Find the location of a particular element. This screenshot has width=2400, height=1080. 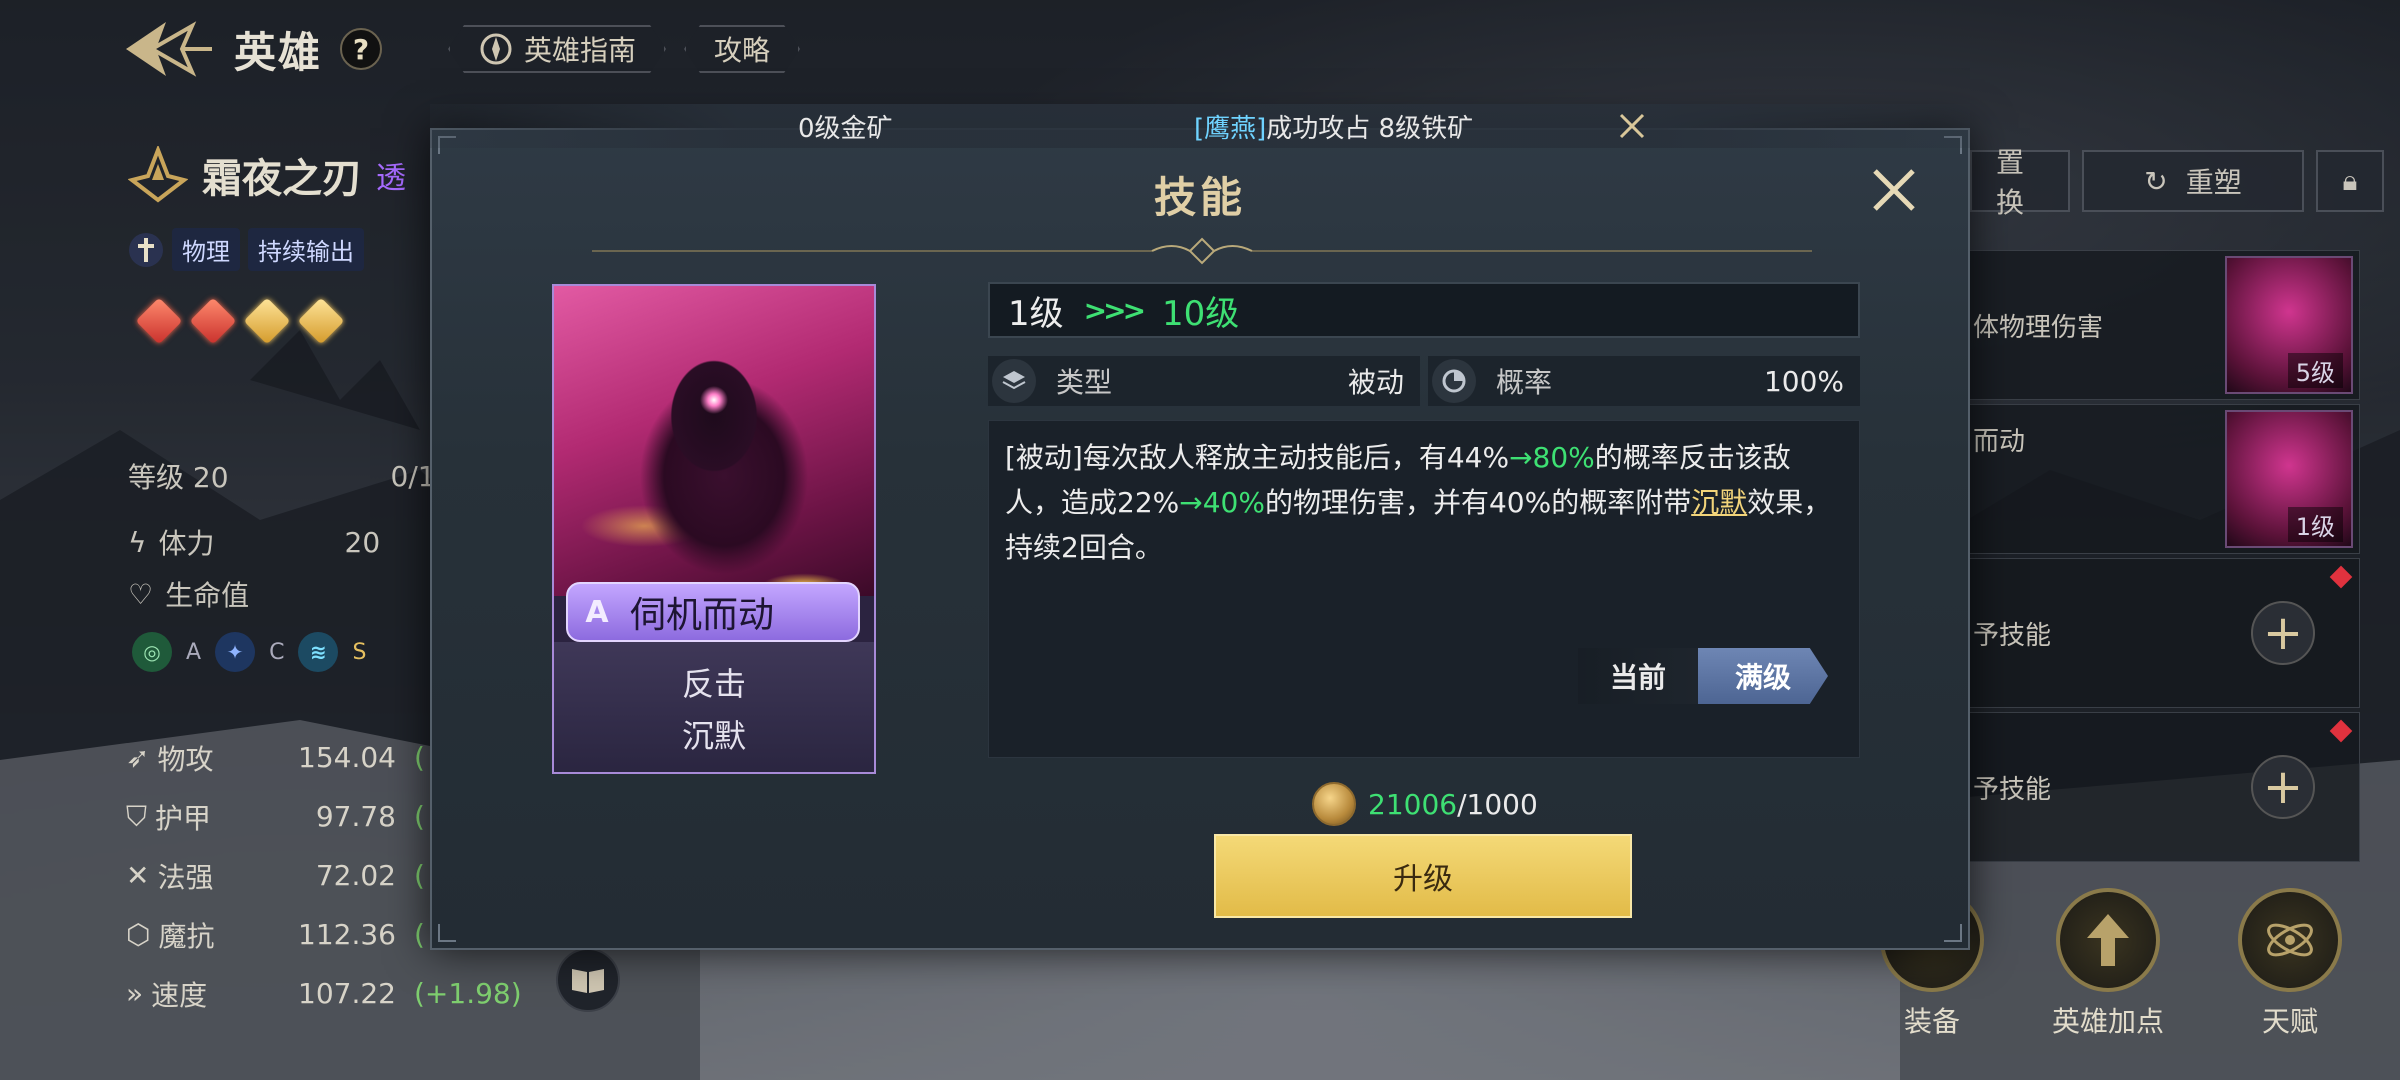

talent-icon is located at coordinates (2290, 940).